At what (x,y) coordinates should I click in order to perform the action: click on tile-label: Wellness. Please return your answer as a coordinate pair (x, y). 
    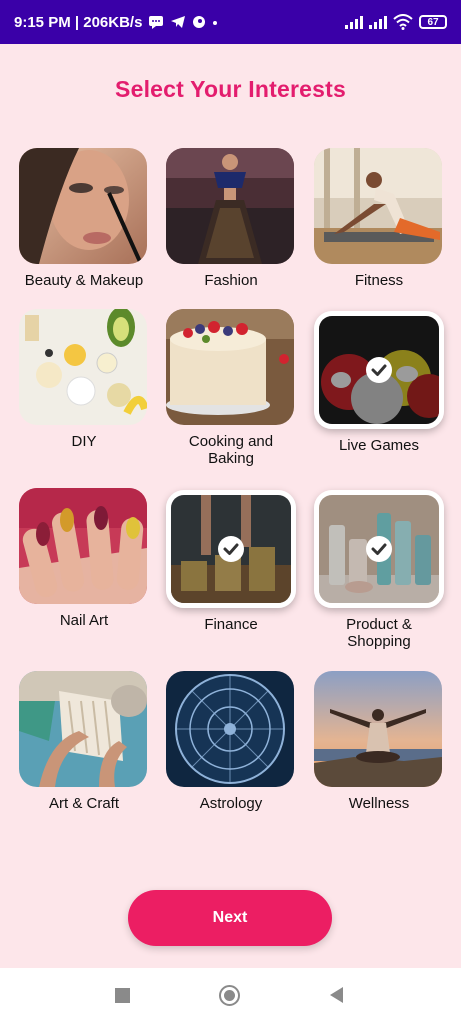
    Looking at the image, I should click on (379, 803).